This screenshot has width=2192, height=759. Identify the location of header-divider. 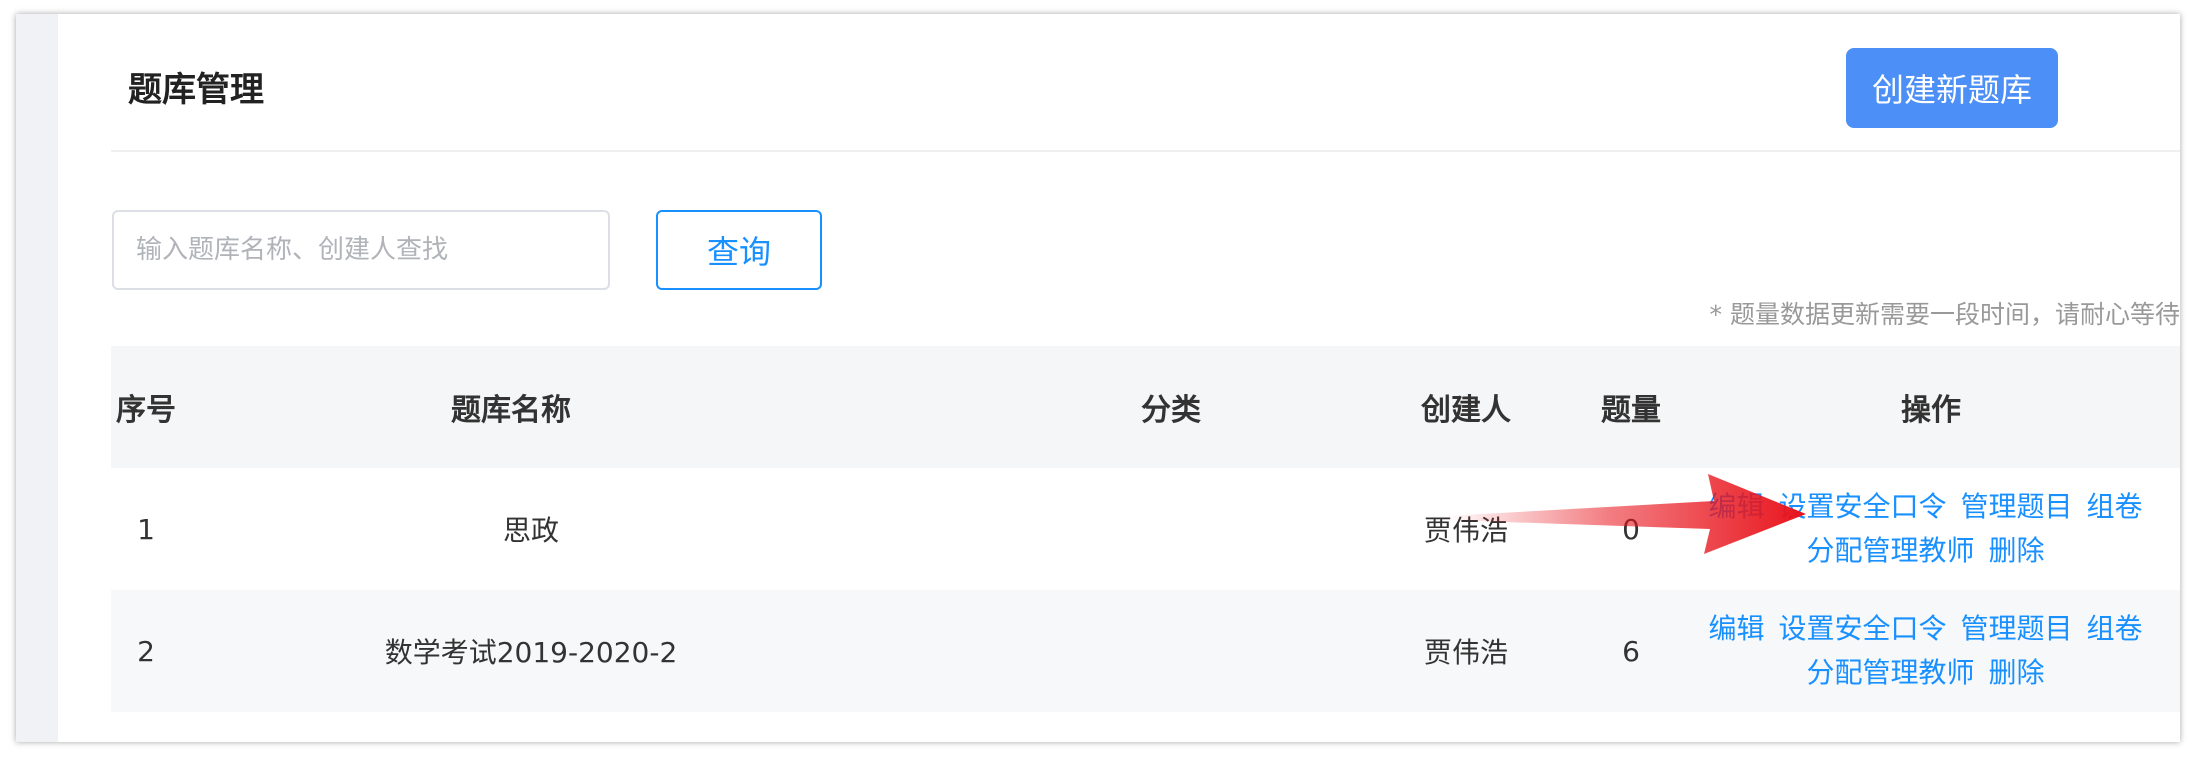
(1145, 151).